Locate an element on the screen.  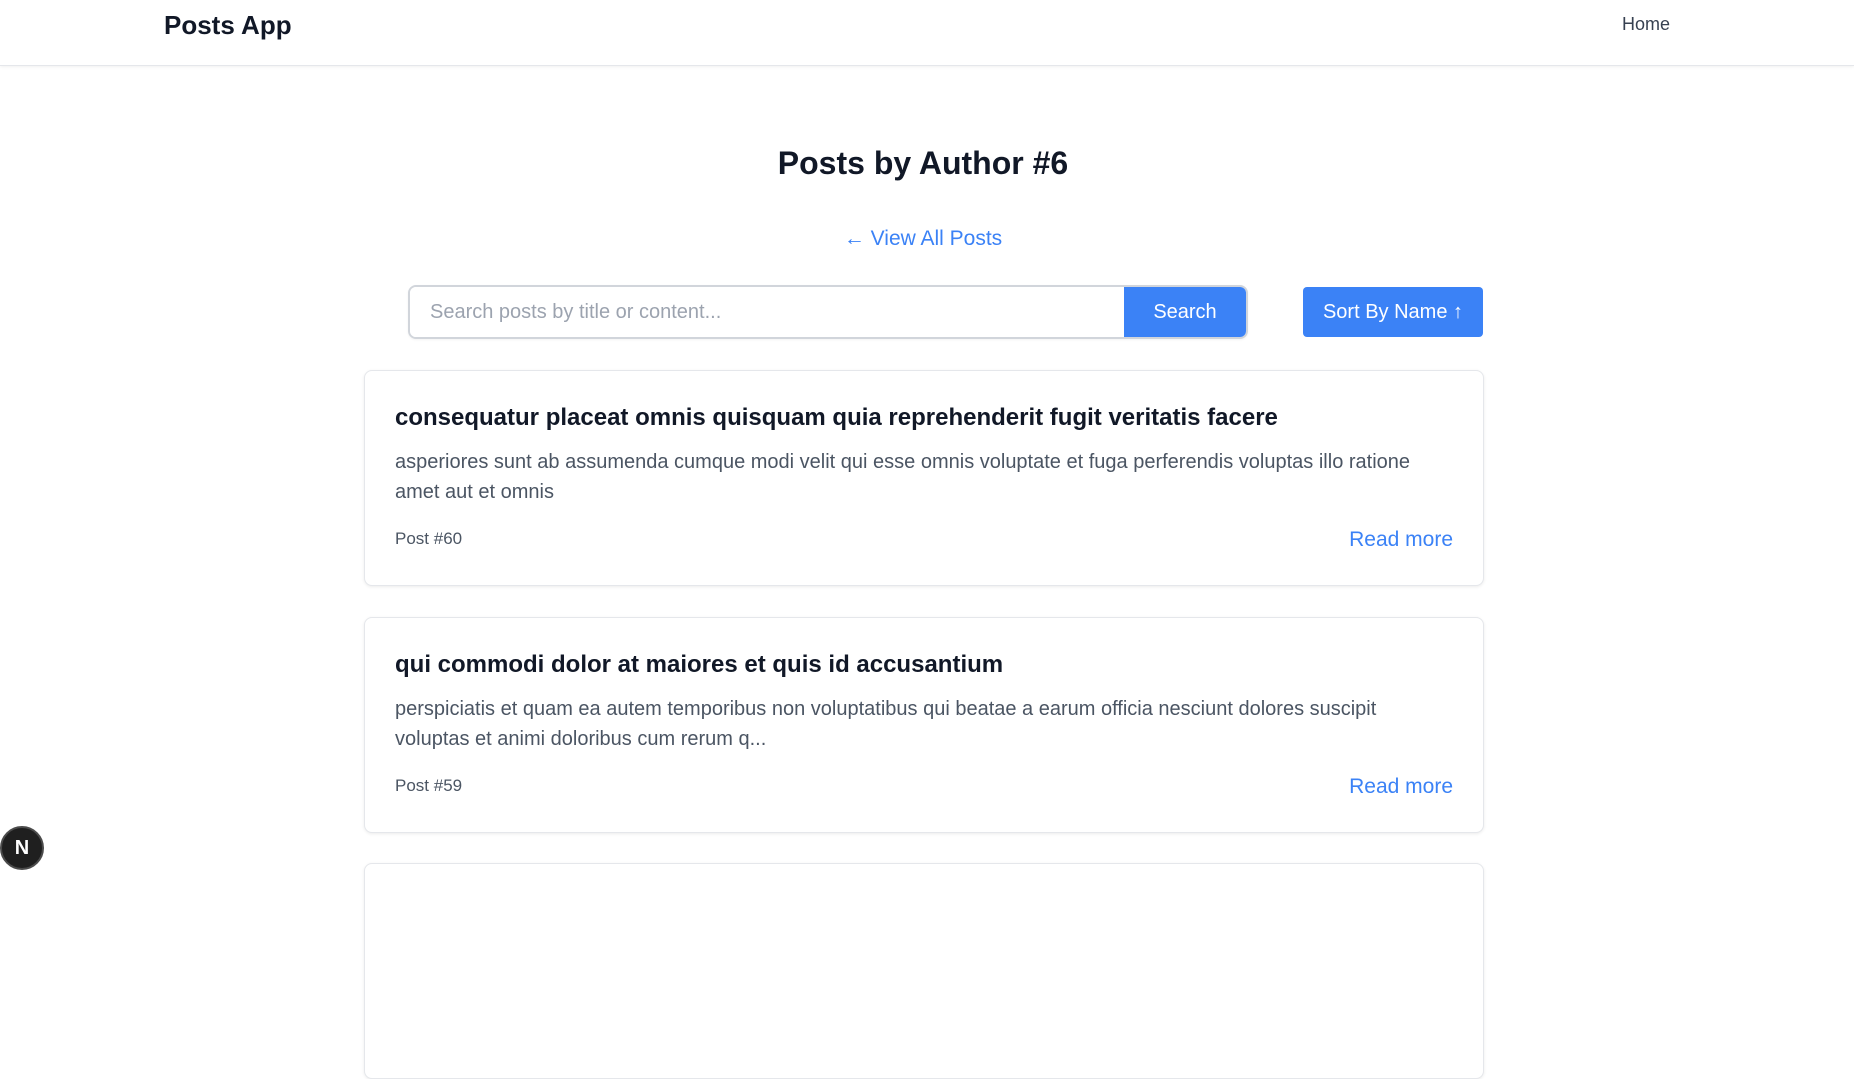
navbar: Posts App Home is located at coordinates (927, 33).